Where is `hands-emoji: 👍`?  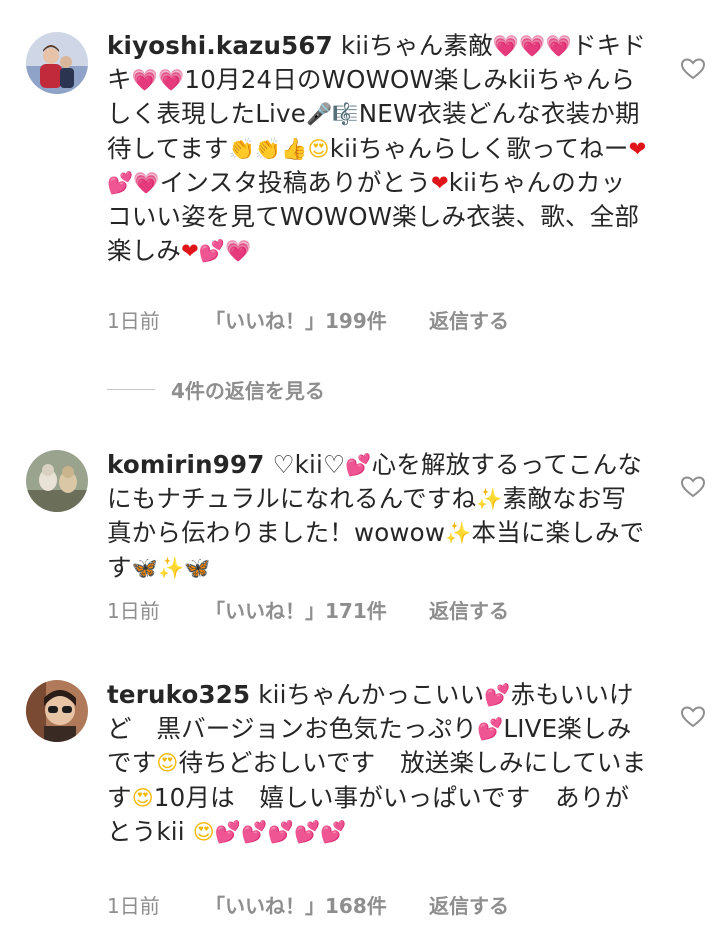 hands-emoji: 👍 is located at coordinates (294, 148).